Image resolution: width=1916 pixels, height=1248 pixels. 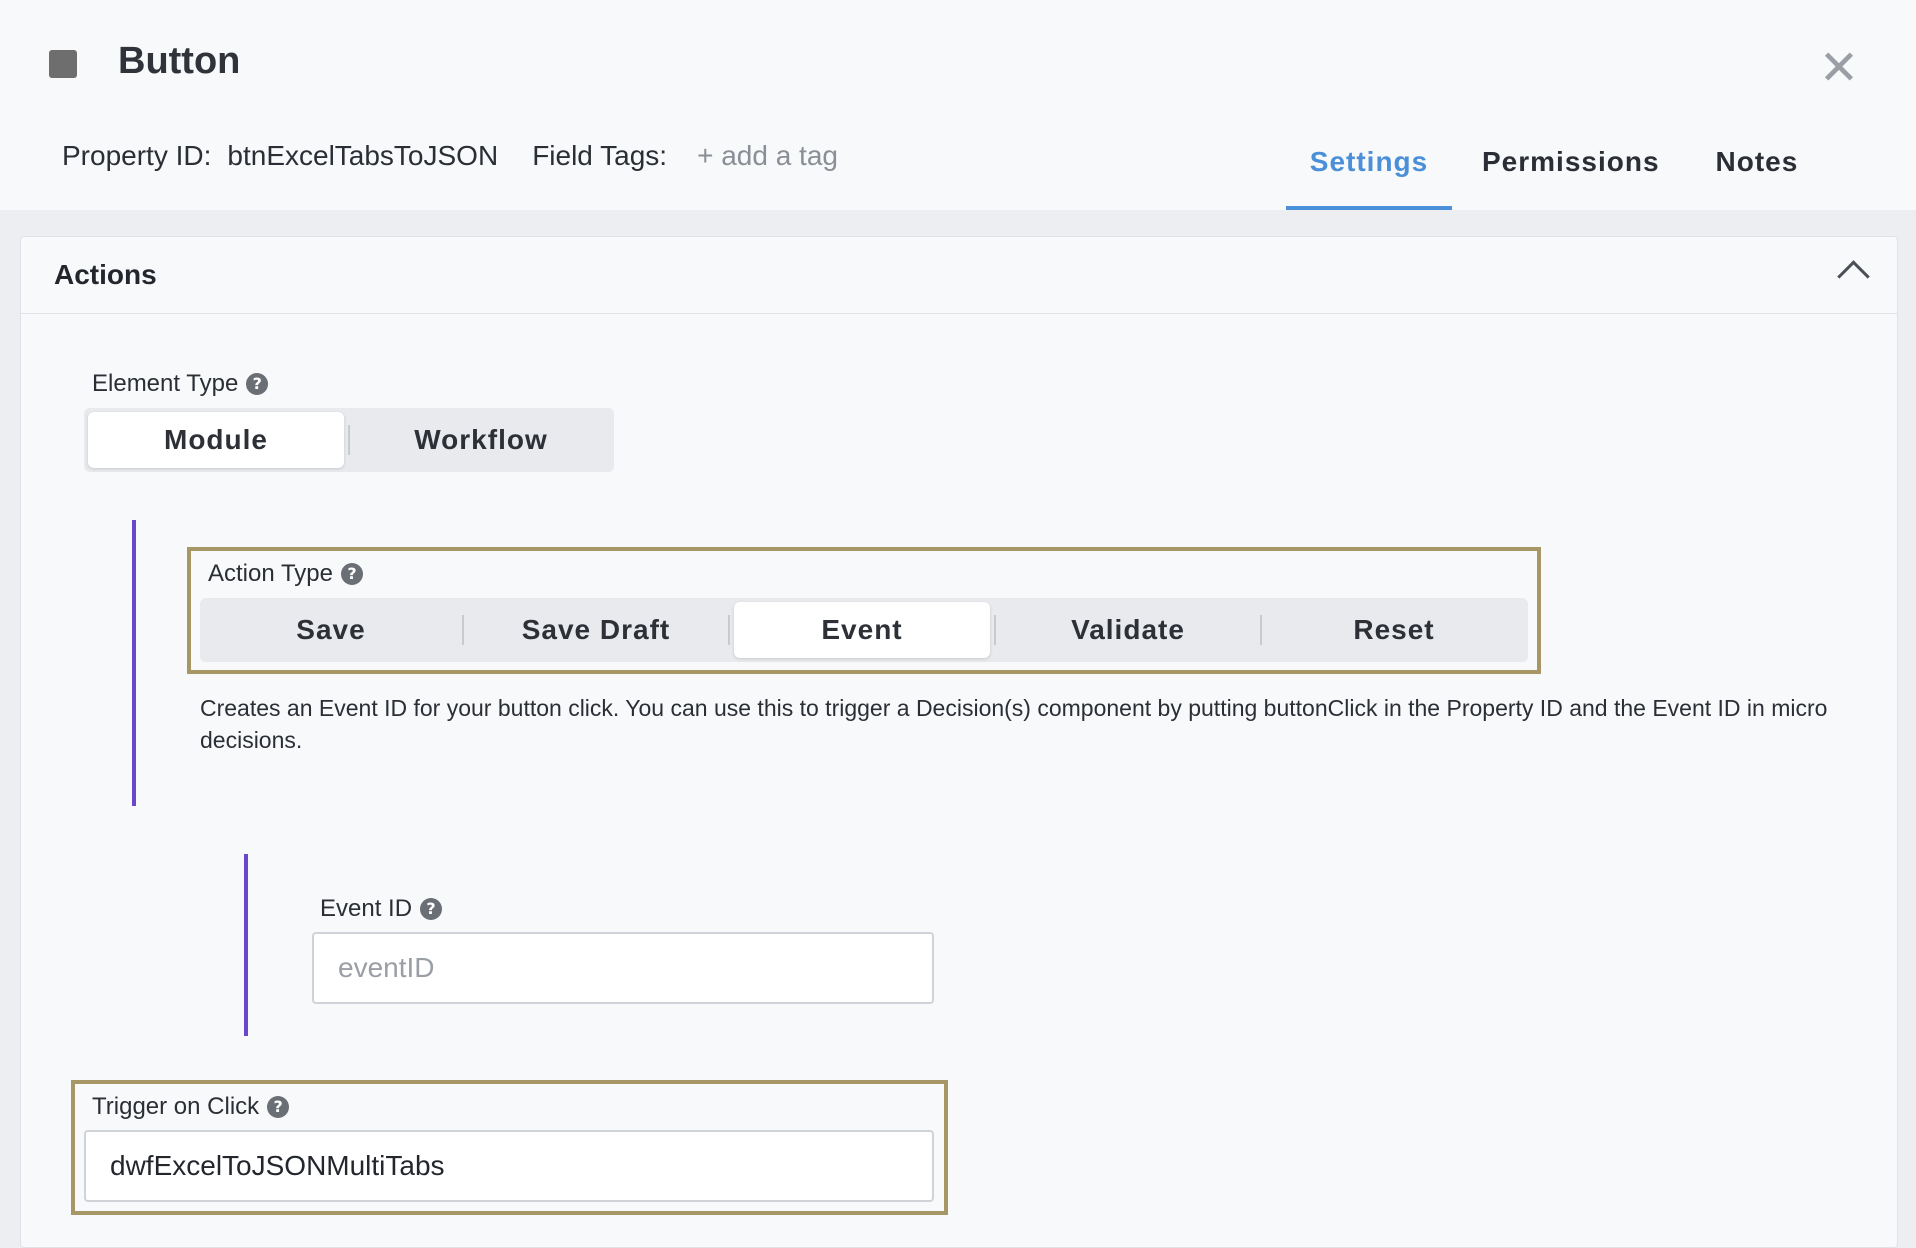 I want to click on segment-divider, so click(x=729, y=630).